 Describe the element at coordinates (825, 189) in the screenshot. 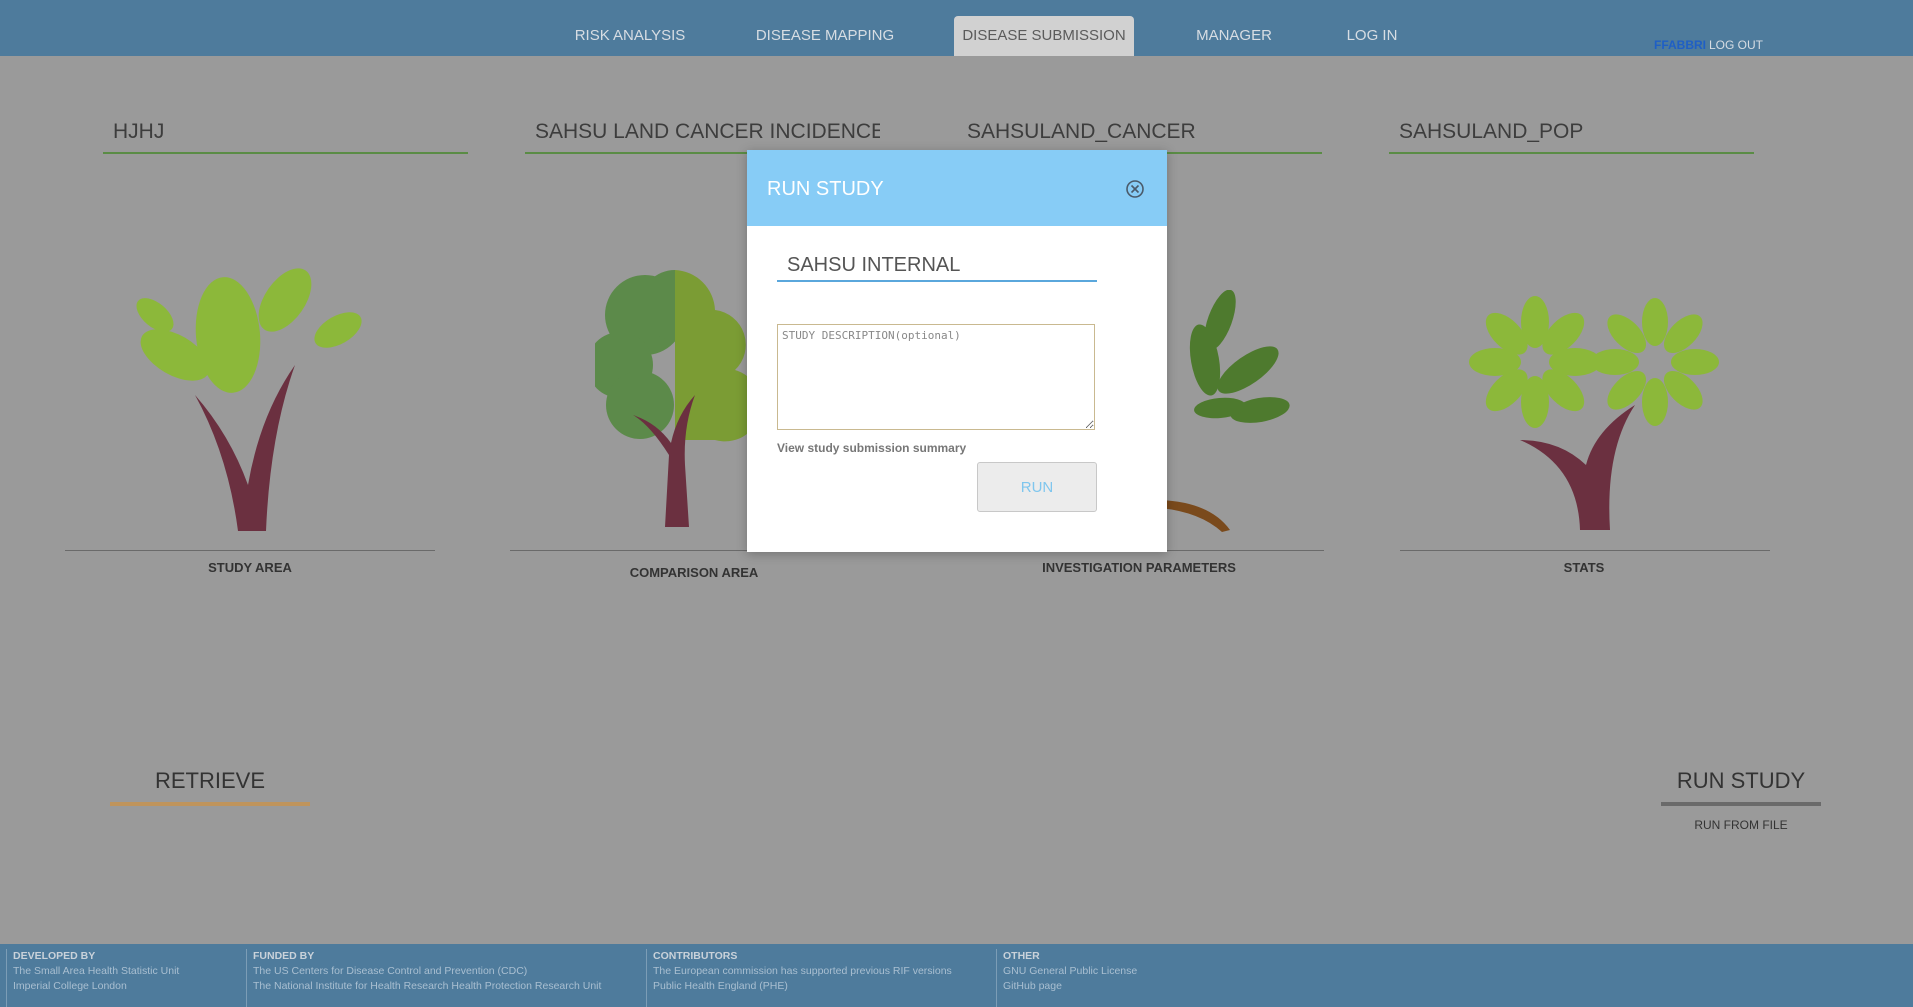

I see `modal-title: RUN STUDY` at that location.